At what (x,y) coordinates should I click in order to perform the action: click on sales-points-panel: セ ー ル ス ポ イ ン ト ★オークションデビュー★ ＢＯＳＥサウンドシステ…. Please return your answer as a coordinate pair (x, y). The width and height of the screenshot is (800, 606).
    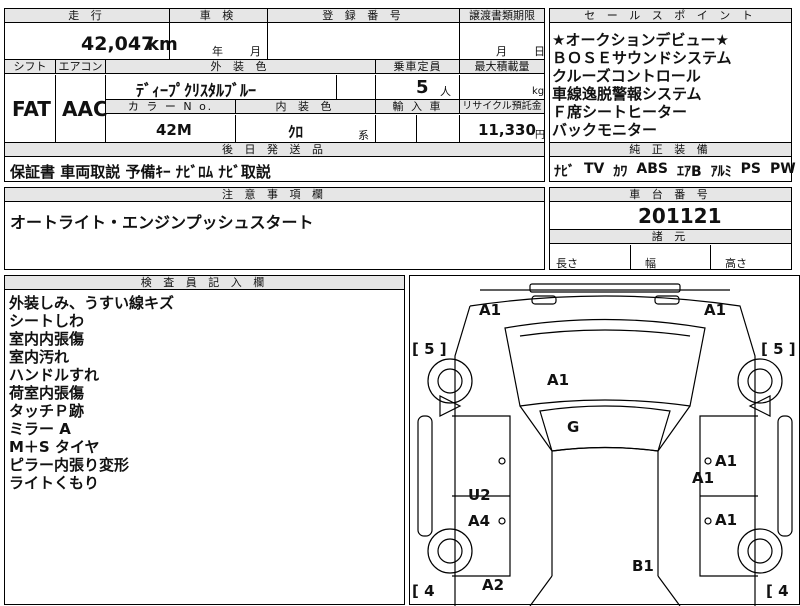
    Looking at the image, I should click on (670, 76).